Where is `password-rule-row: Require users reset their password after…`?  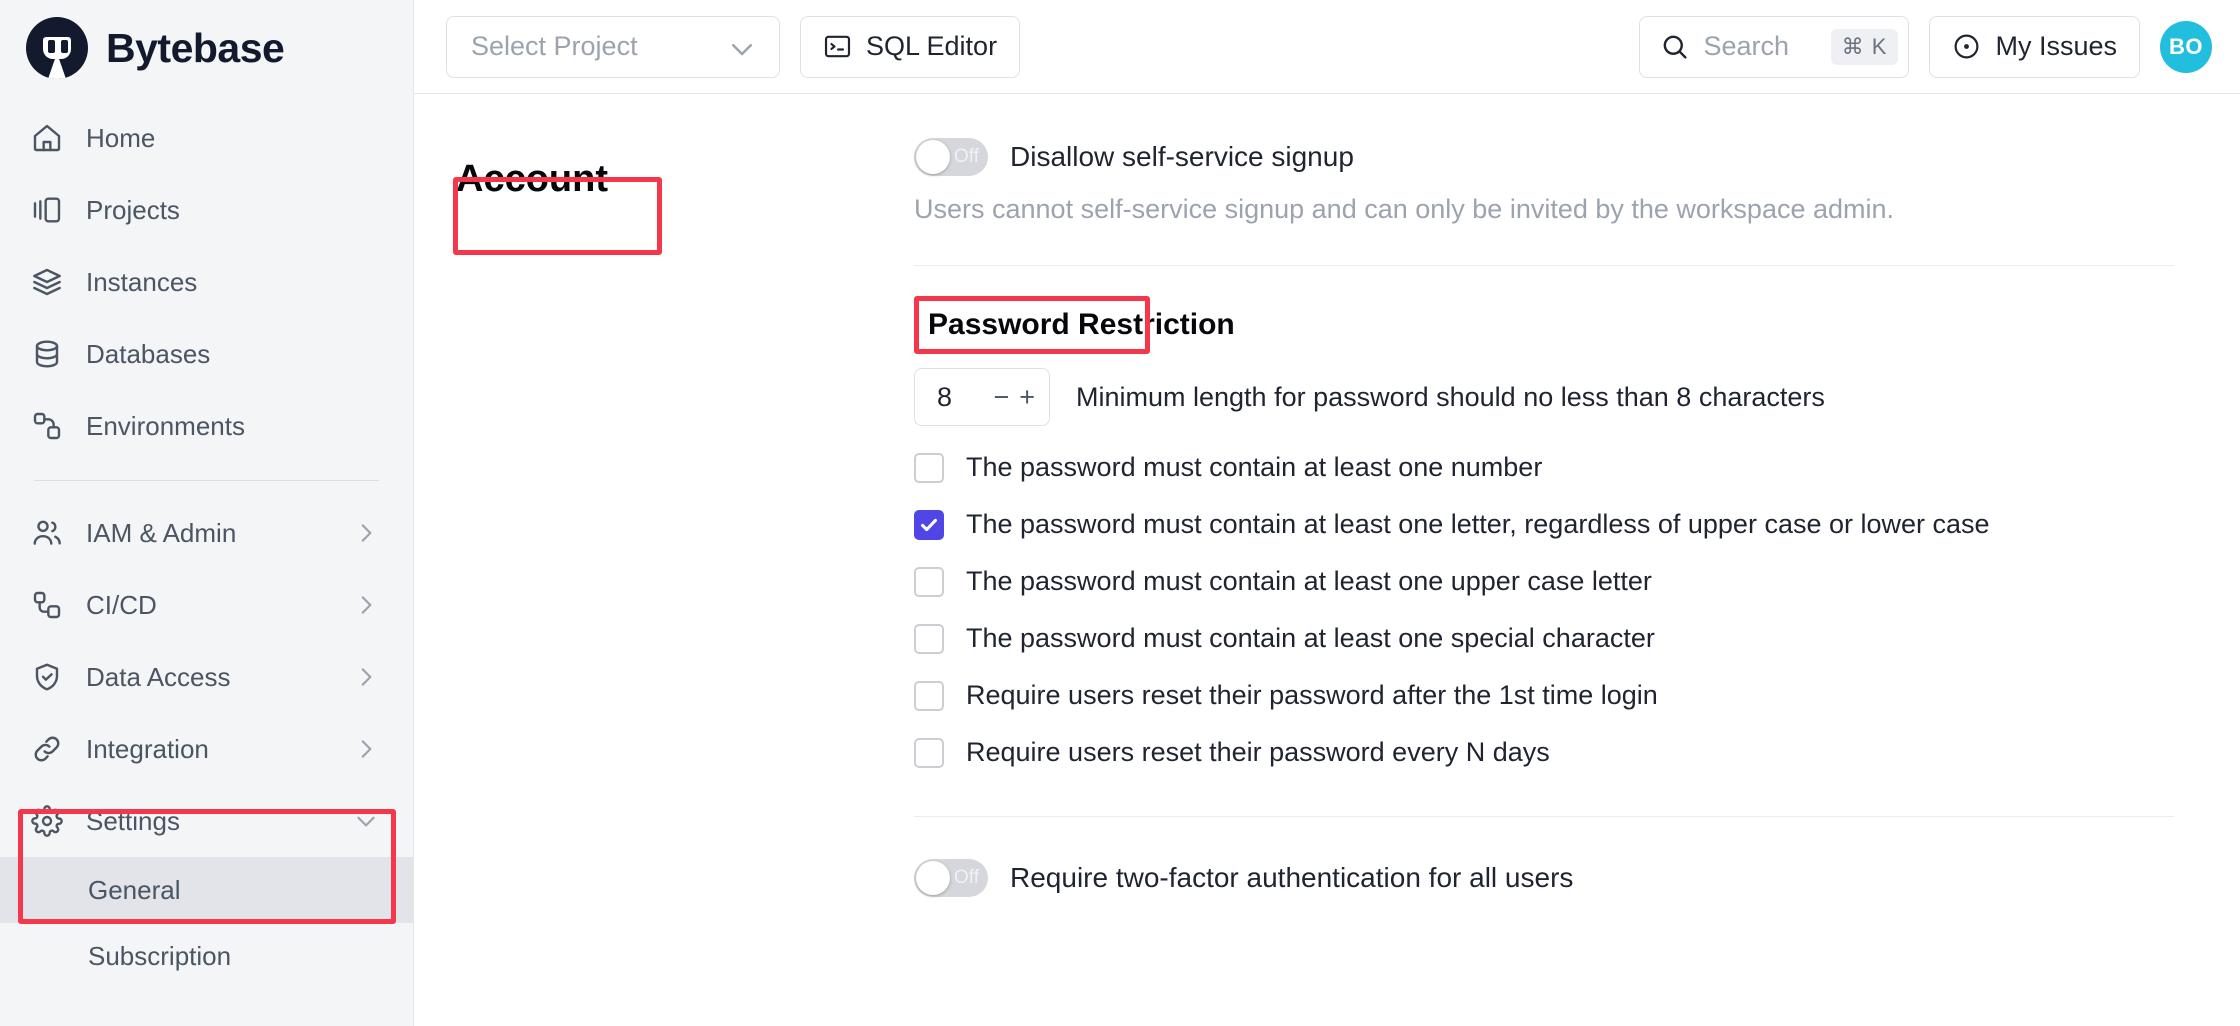
password-rule-row: Require users reset their password after… is located at coordinates (1544, 695).